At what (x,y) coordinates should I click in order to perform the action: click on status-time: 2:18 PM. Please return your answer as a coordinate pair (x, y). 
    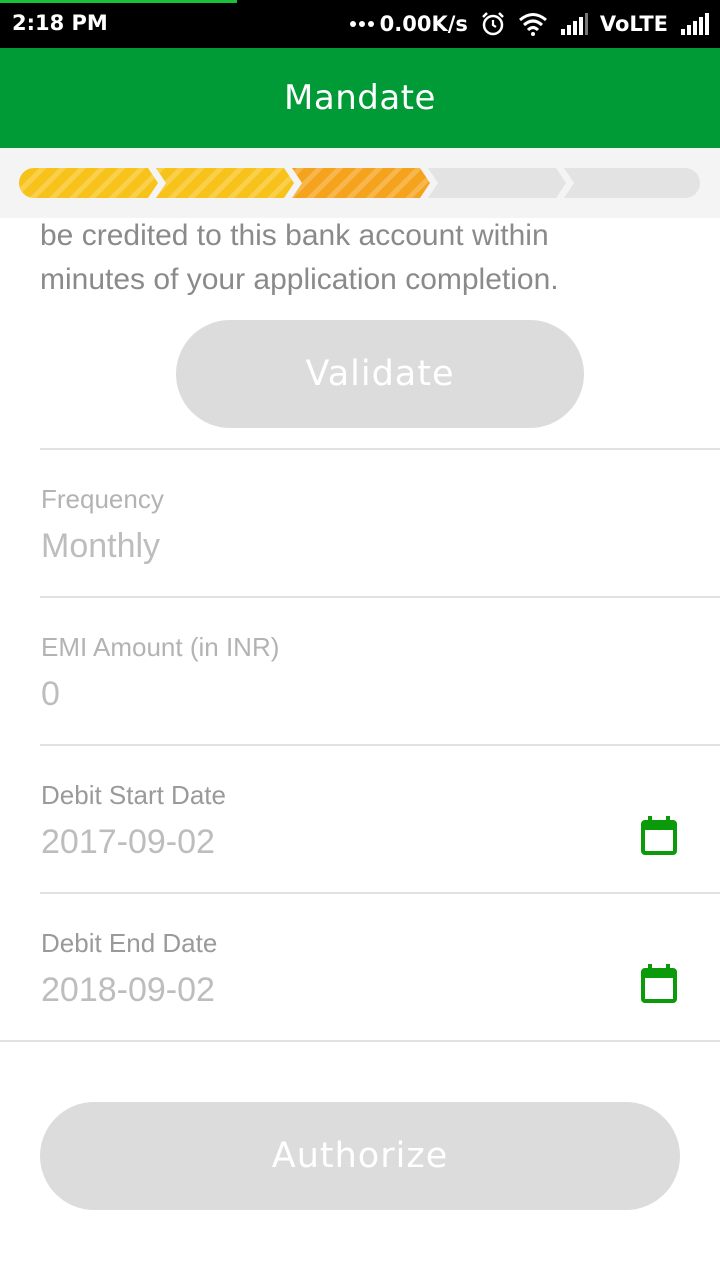
    Looking at the image, I should click on (60, 23).